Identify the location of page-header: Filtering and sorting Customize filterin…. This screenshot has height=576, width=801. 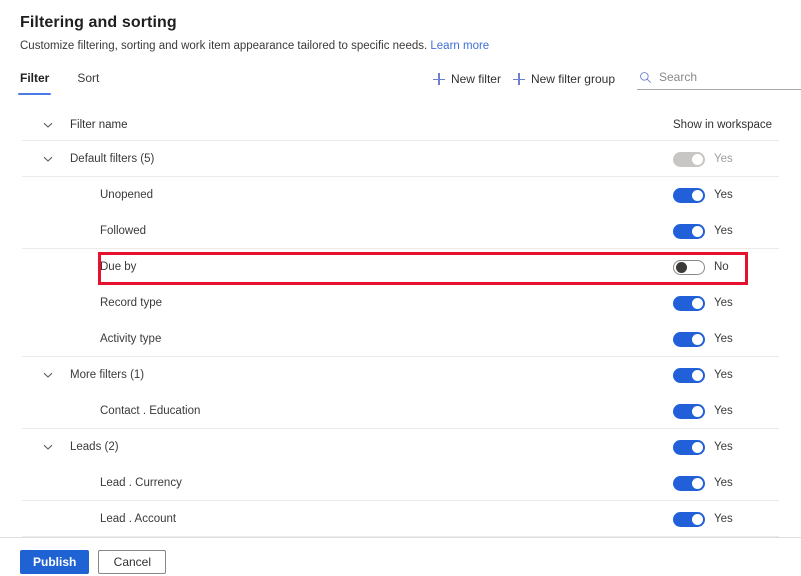
(400, 26).